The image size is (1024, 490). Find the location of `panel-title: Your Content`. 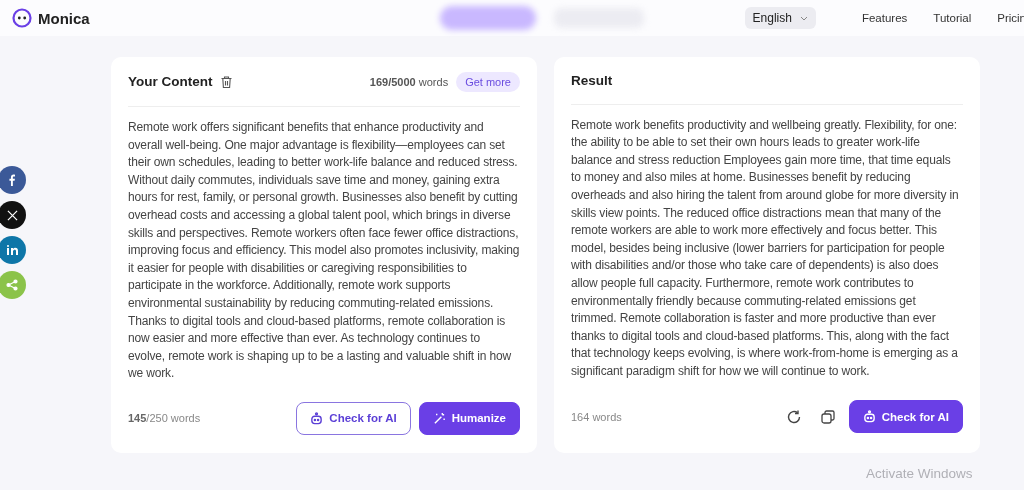

panel-title: Your Content is located at coordinates (170, 81).